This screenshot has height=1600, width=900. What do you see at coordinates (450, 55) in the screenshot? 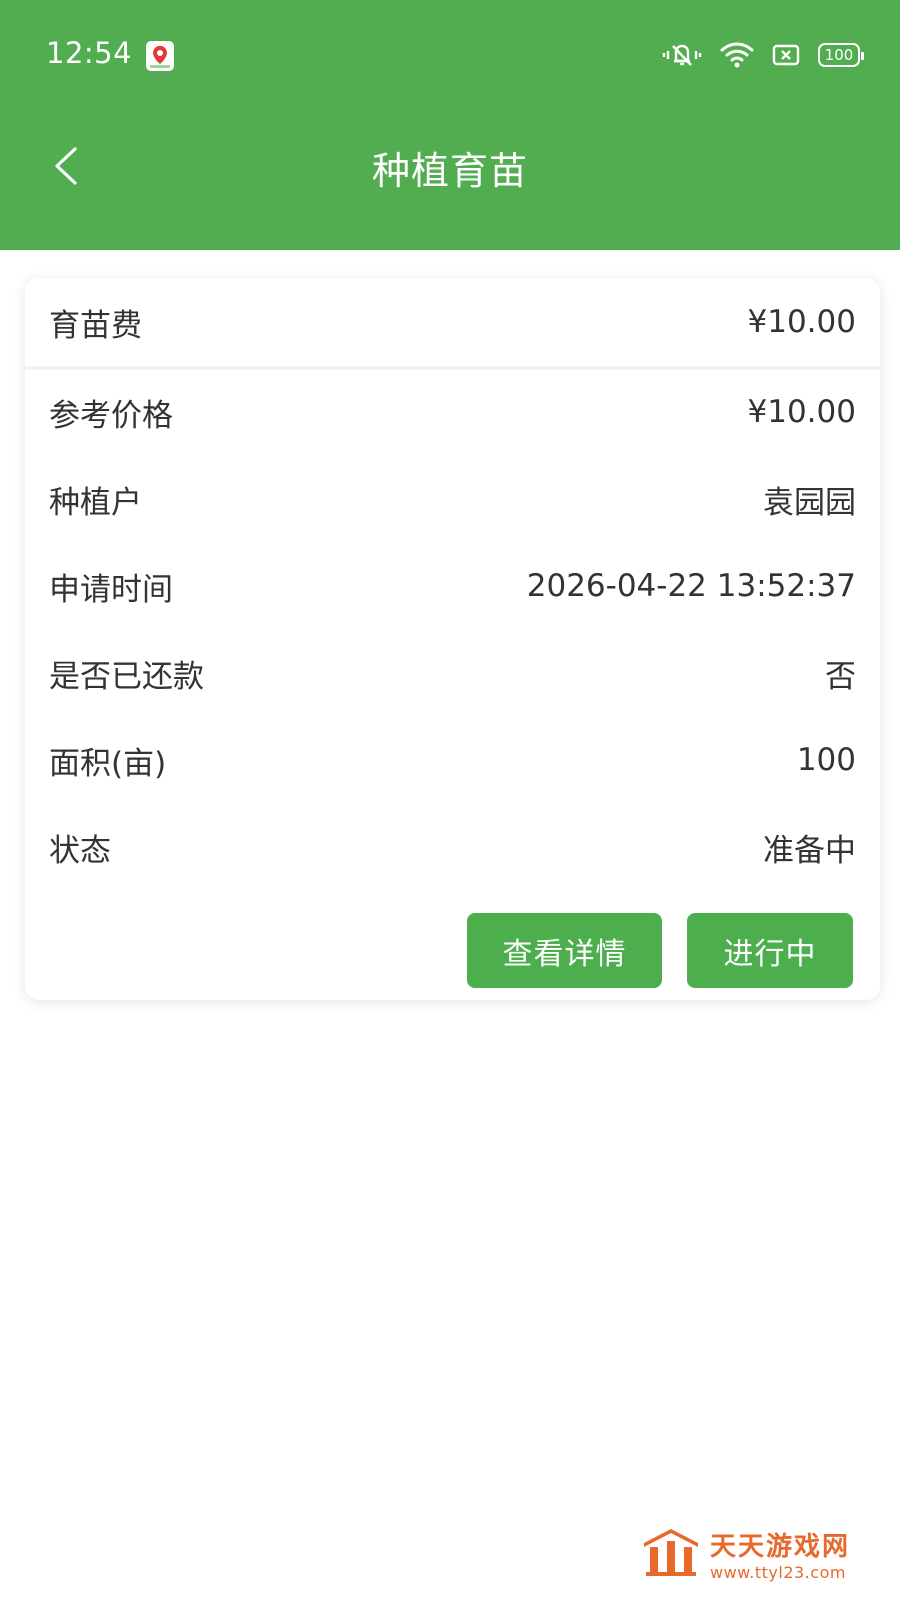
I see `status-bar: 12:54 100` at bounding box center [450, 55].